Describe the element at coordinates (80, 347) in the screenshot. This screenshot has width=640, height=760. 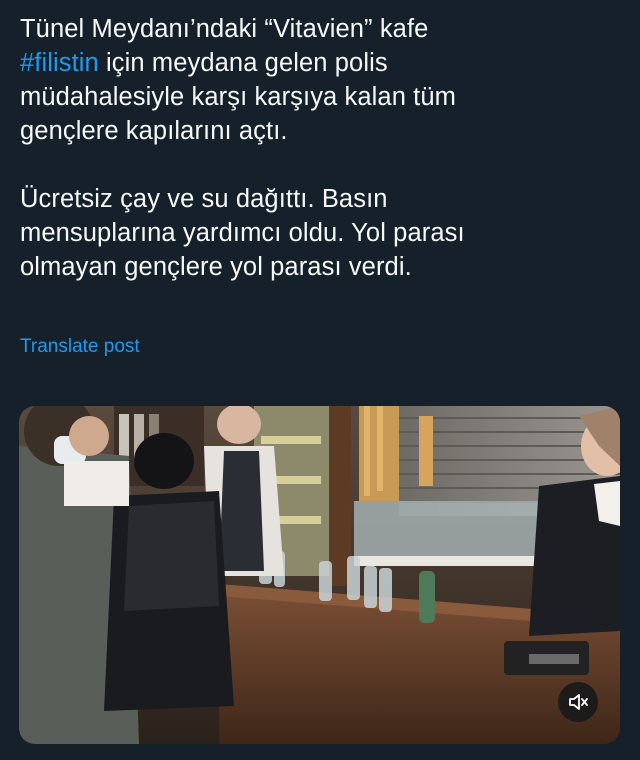
I see `translate-post-link: Translate post` at that location.